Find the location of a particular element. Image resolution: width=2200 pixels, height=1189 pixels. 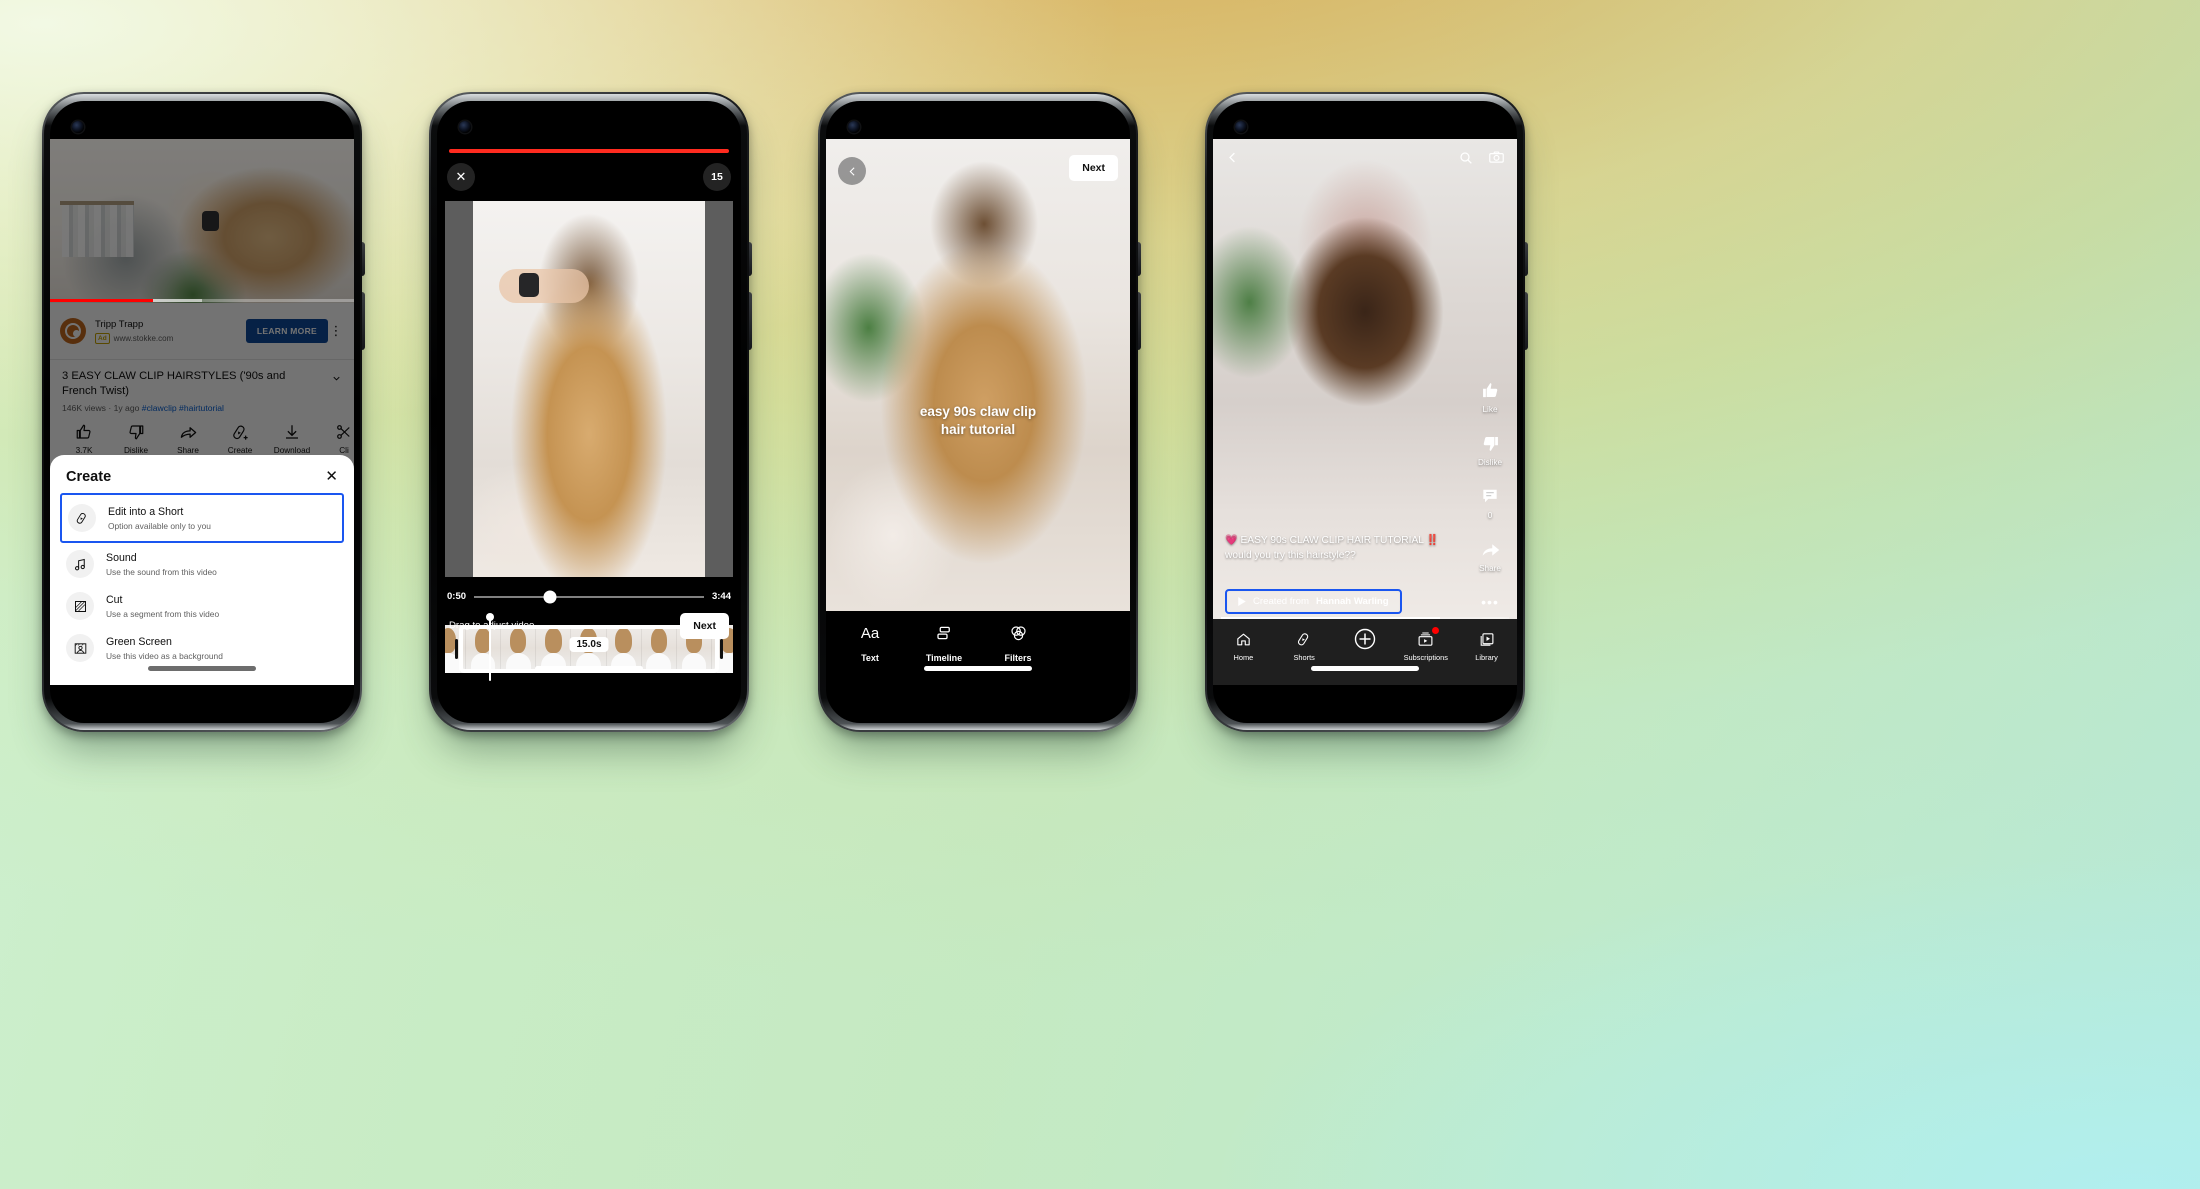

scrubber-track is located at coordinates (589, 596).